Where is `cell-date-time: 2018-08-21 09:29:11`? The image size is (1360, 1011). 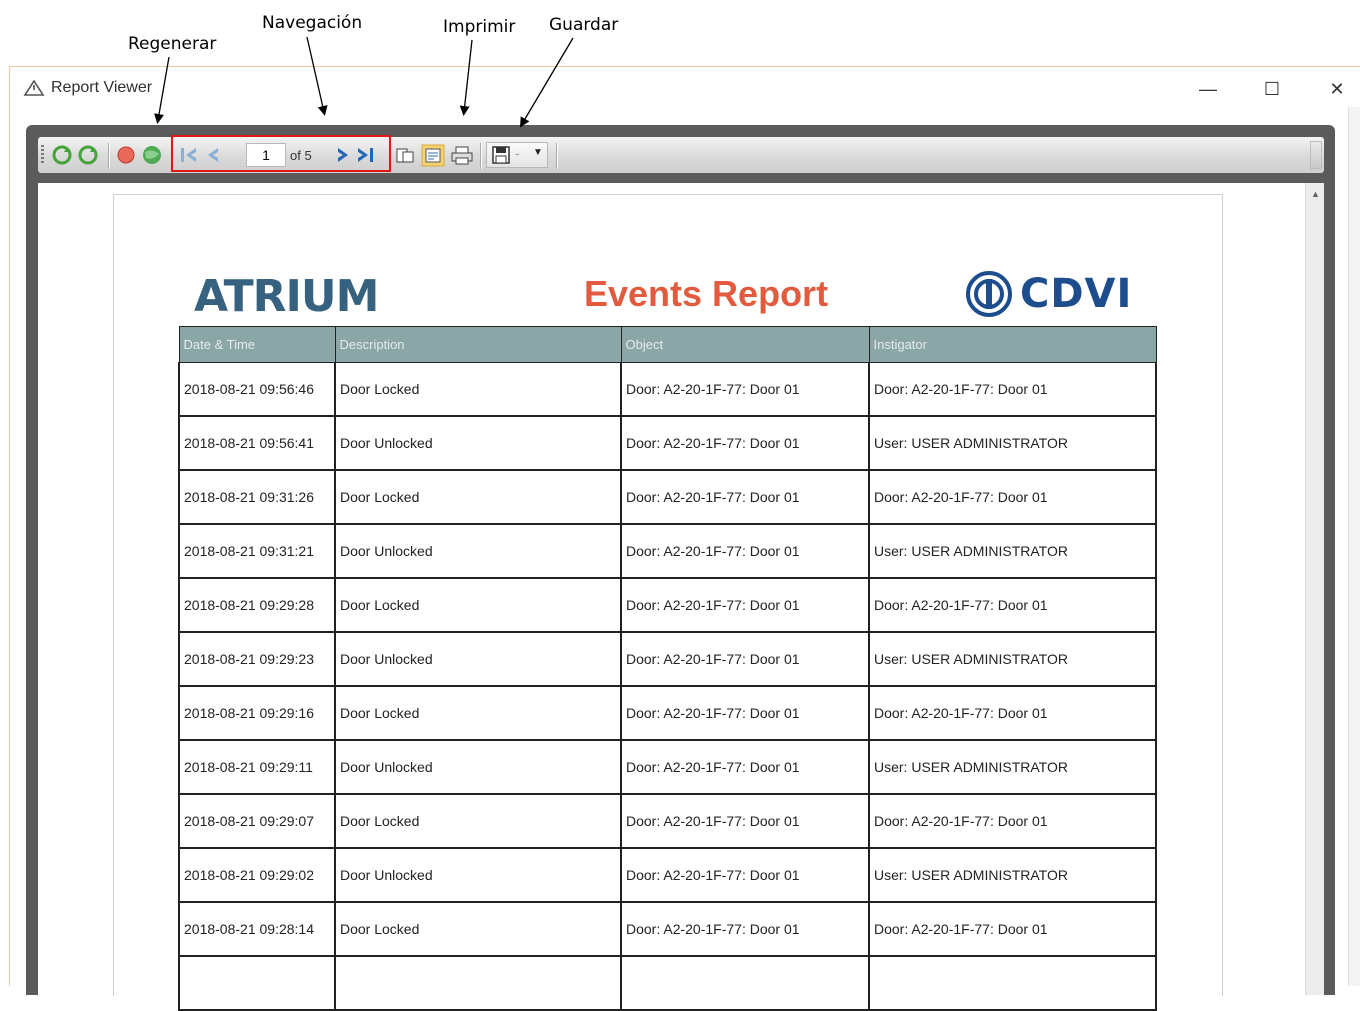
cell-date-time: 2018-08-21 09:29:11 is located at coordinates (257, 767).